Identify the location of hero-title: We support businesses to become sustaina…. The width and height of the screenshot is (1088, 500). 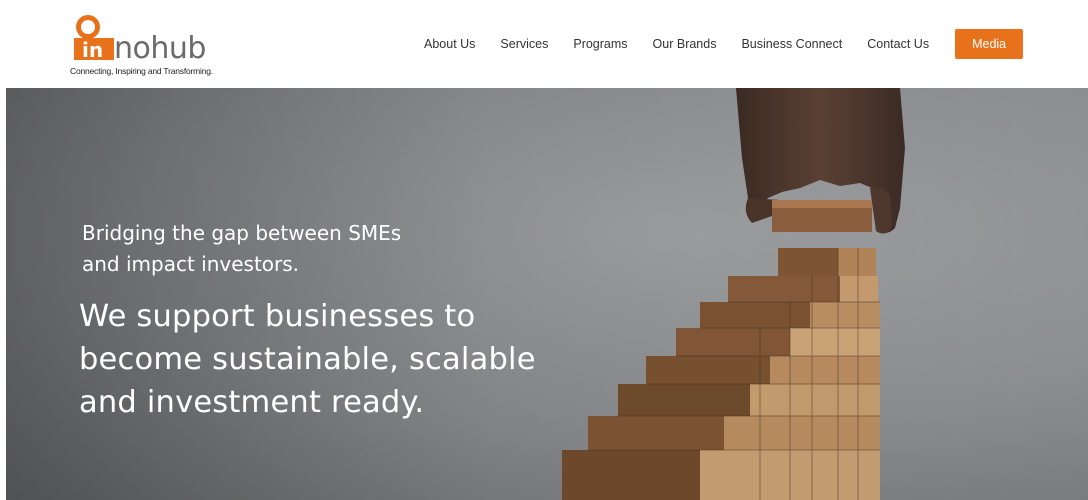
(307, 359).